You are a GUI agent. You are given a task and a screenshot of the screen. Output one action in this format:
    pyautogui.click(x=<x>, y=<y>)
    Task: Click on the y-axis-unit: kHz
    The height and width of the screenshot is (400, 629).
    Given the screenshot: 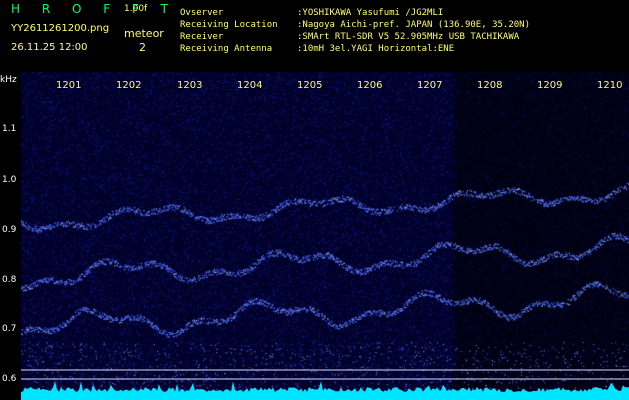 What is the action you would take?
    pyautogui.click(x=8, y=80)
    